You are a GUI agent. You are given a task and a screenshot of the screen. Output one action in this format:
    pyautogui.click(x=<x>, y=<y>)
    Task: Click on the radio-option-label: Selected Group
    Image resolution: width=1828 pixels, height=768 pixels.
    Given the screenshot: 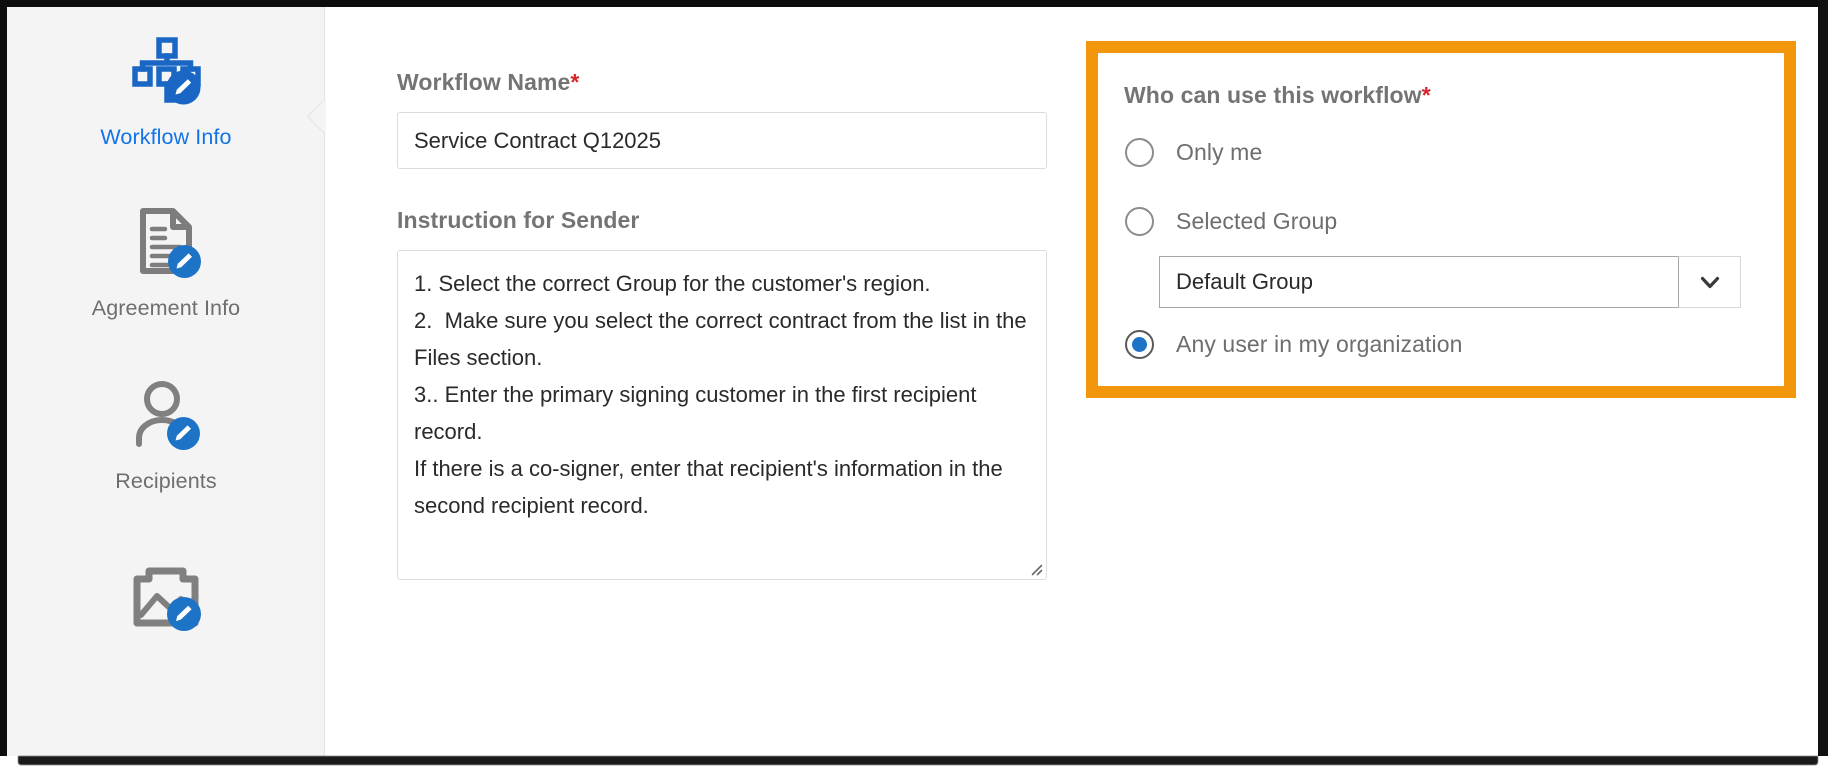 What is the action you would take?
    pyautogui.click(x=1257, y=221)
    